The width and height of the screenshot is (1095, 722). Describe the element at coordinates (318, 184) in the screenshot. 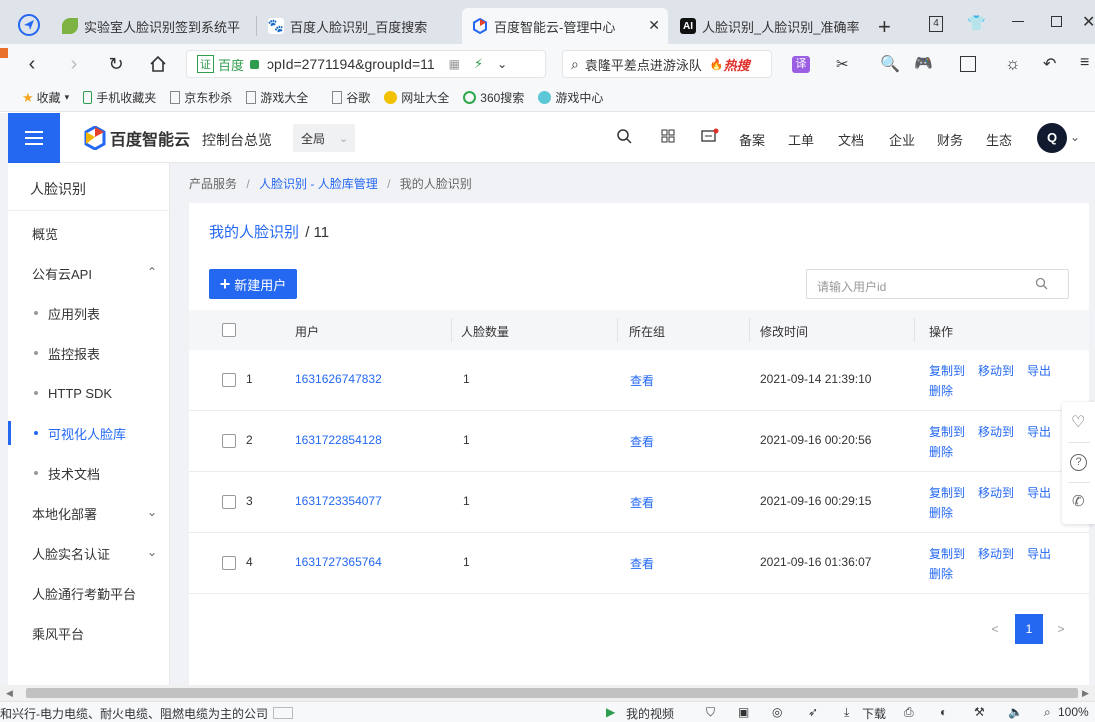

I see `breadcrumb-face-library: 人脸识别 - 人脸库管理` at that location.